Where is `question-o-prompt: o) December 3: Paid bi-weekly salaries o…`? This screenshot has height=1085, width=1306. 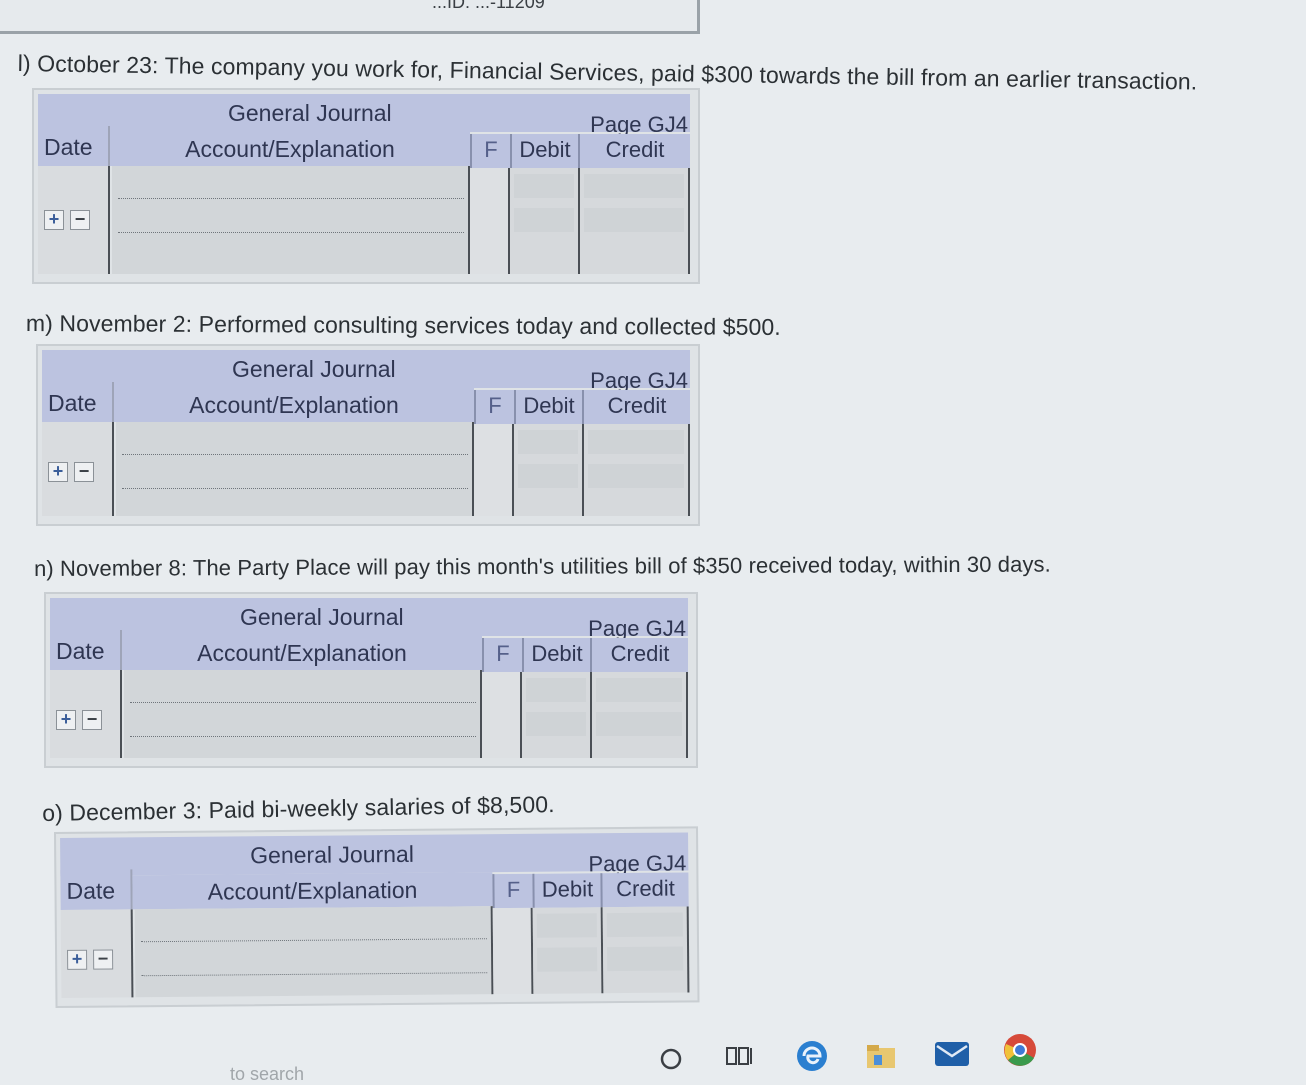 question-o-prompt: o) December 3: Paid bi-weekly salaries o… is located at coordinates (298, 808).